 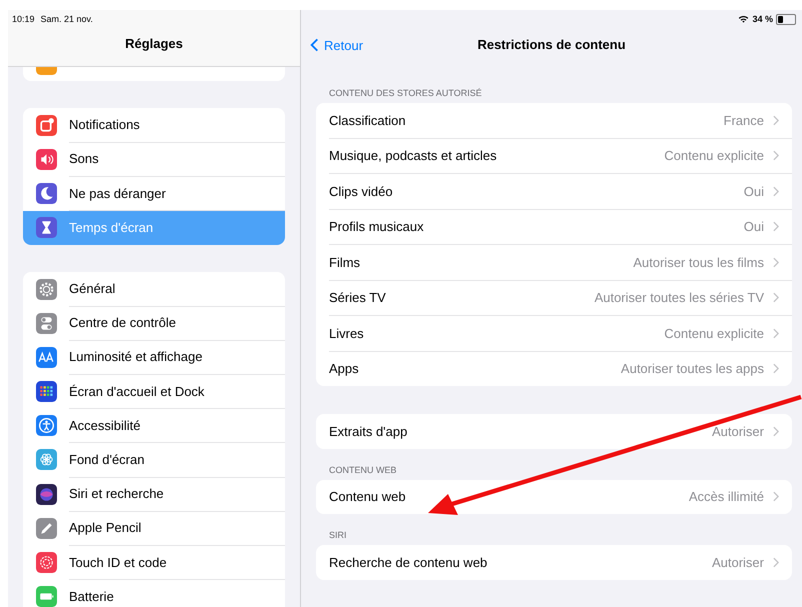 I want to click on row-label: Clips vidéo, so click(x=361, y=191).